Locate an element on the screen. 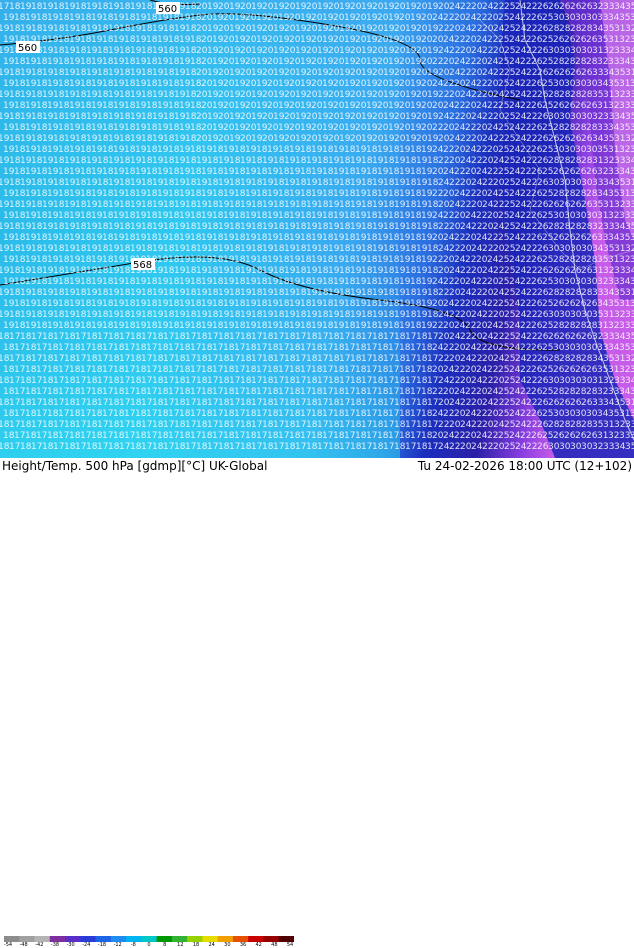 The image size is (634, 948). color-scale-tick: 30 is located at coordinates (227, 945).